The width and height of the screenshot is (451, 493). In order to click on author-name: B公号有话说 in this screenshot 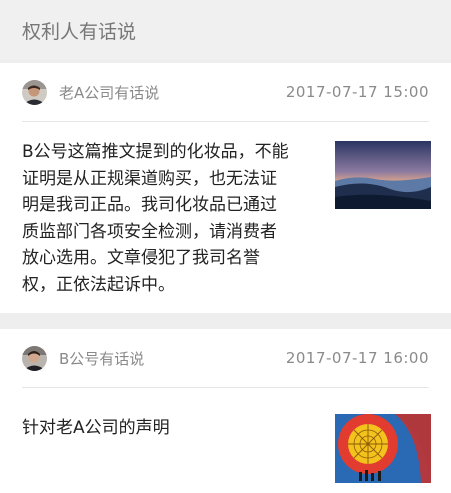, I will do `click(172, 358)`.